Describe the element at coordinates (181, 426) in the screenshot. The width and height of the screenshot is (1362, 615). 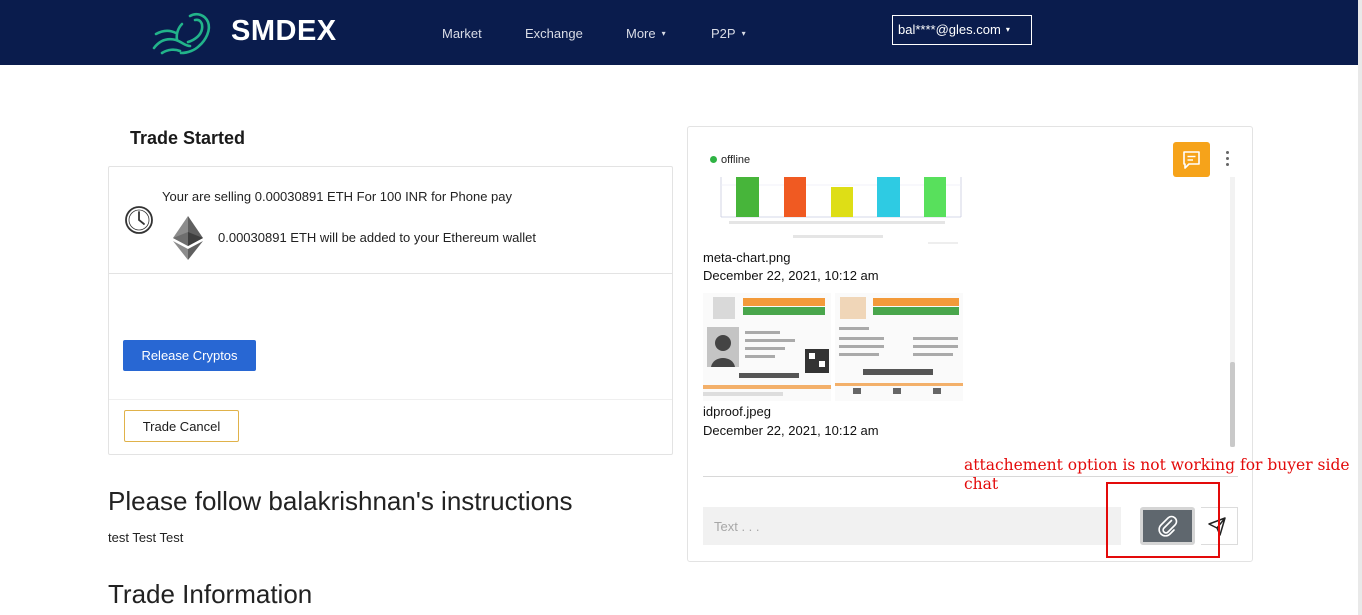
I see `trade-cancel-button: Trade Cancel` at that location.